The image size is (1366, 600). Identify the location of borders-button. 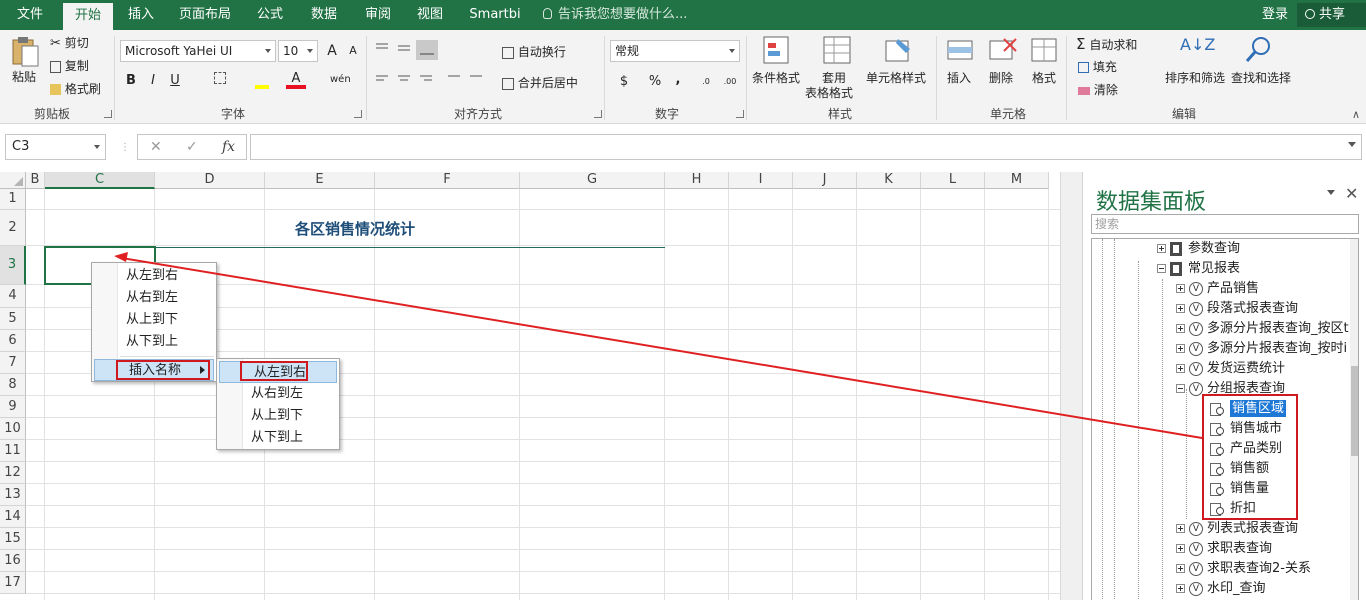
(220, 81).